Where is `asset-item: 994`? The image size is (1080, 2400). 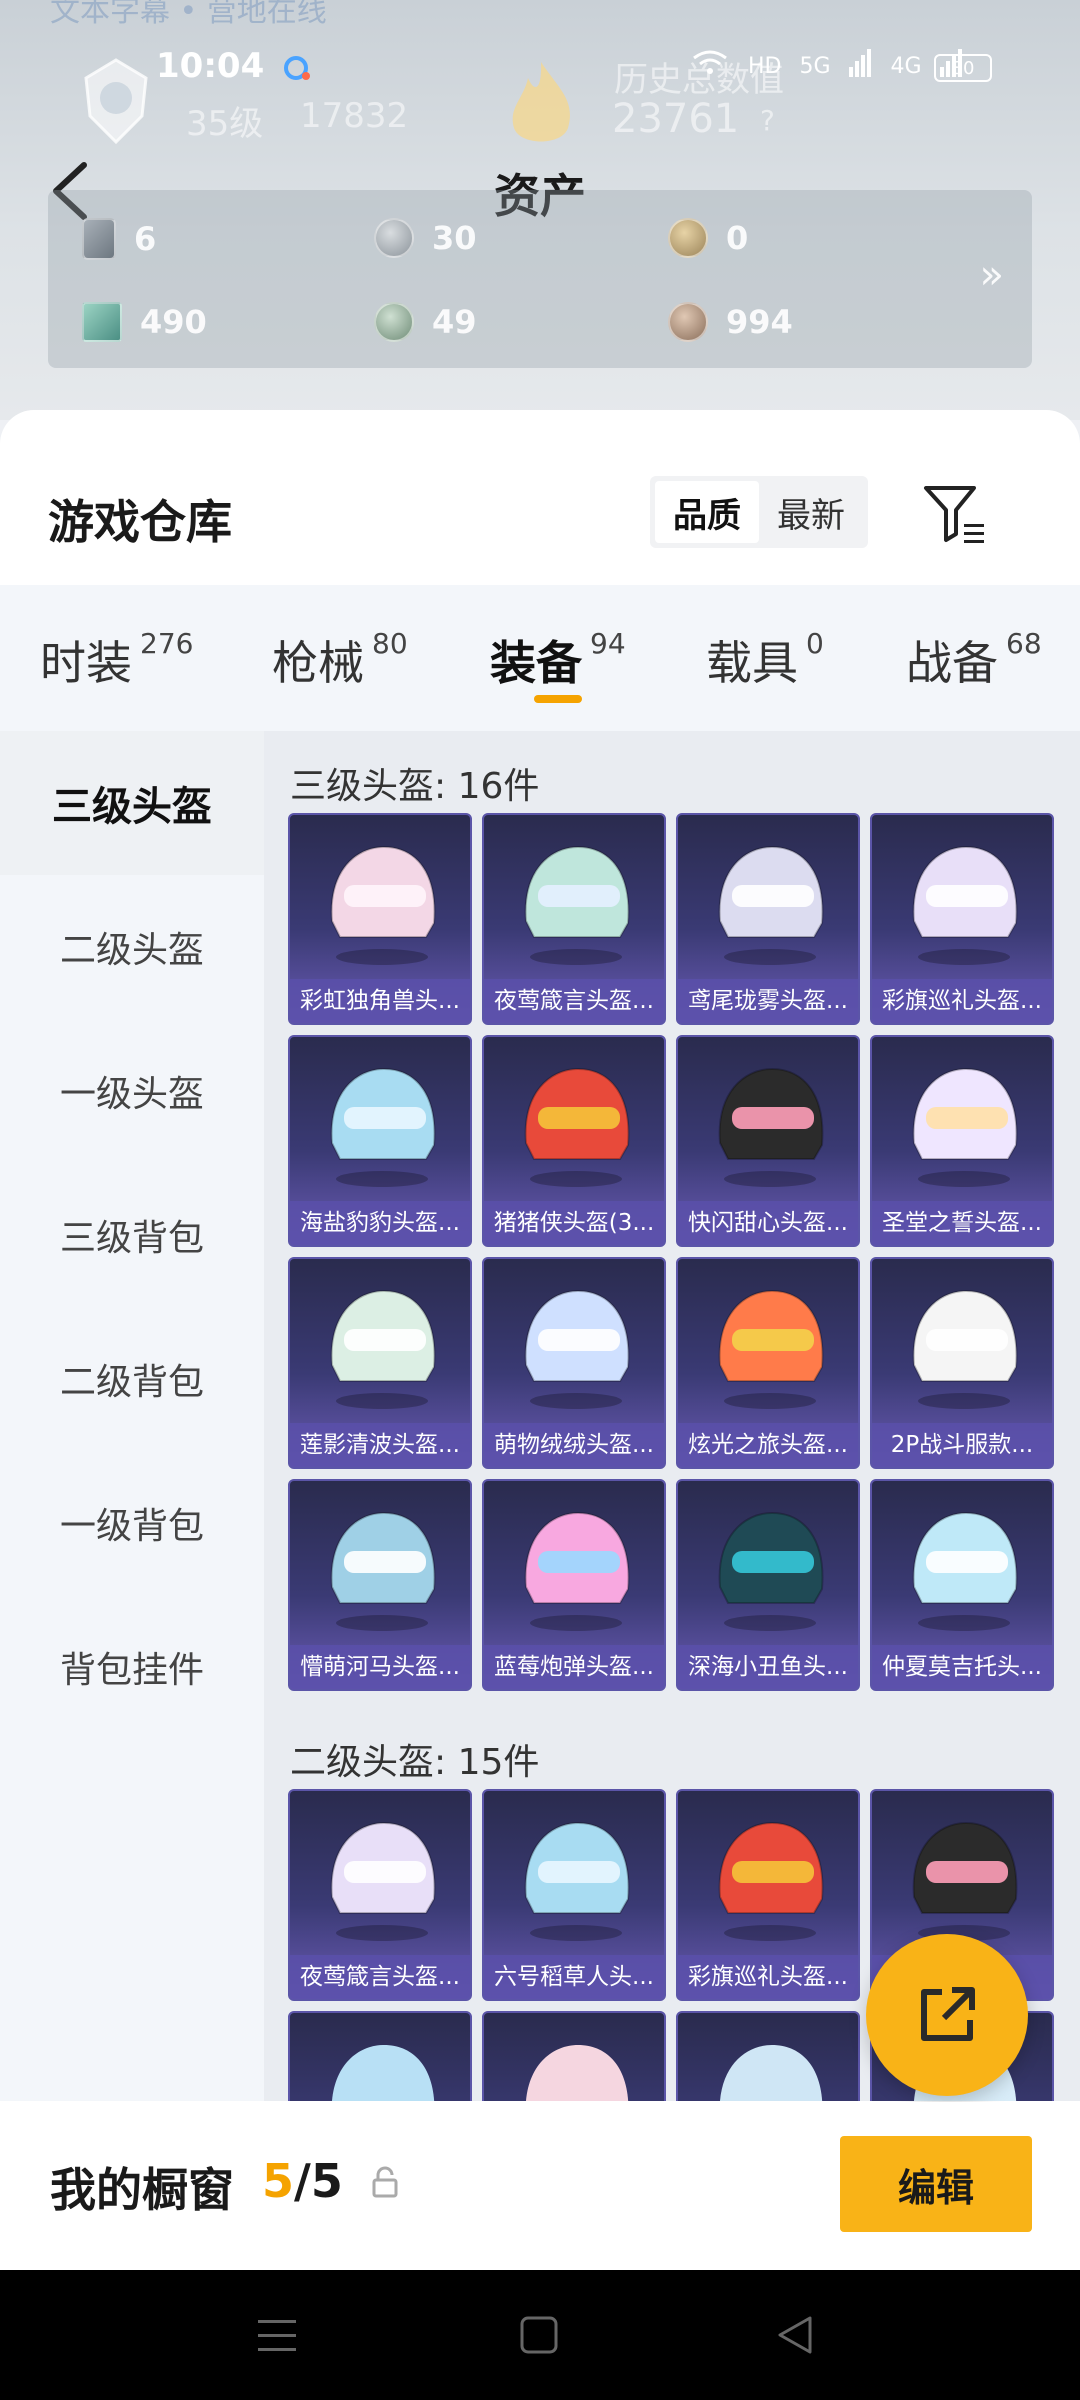
asset-item: 994 is located at coordinates (730, 322).